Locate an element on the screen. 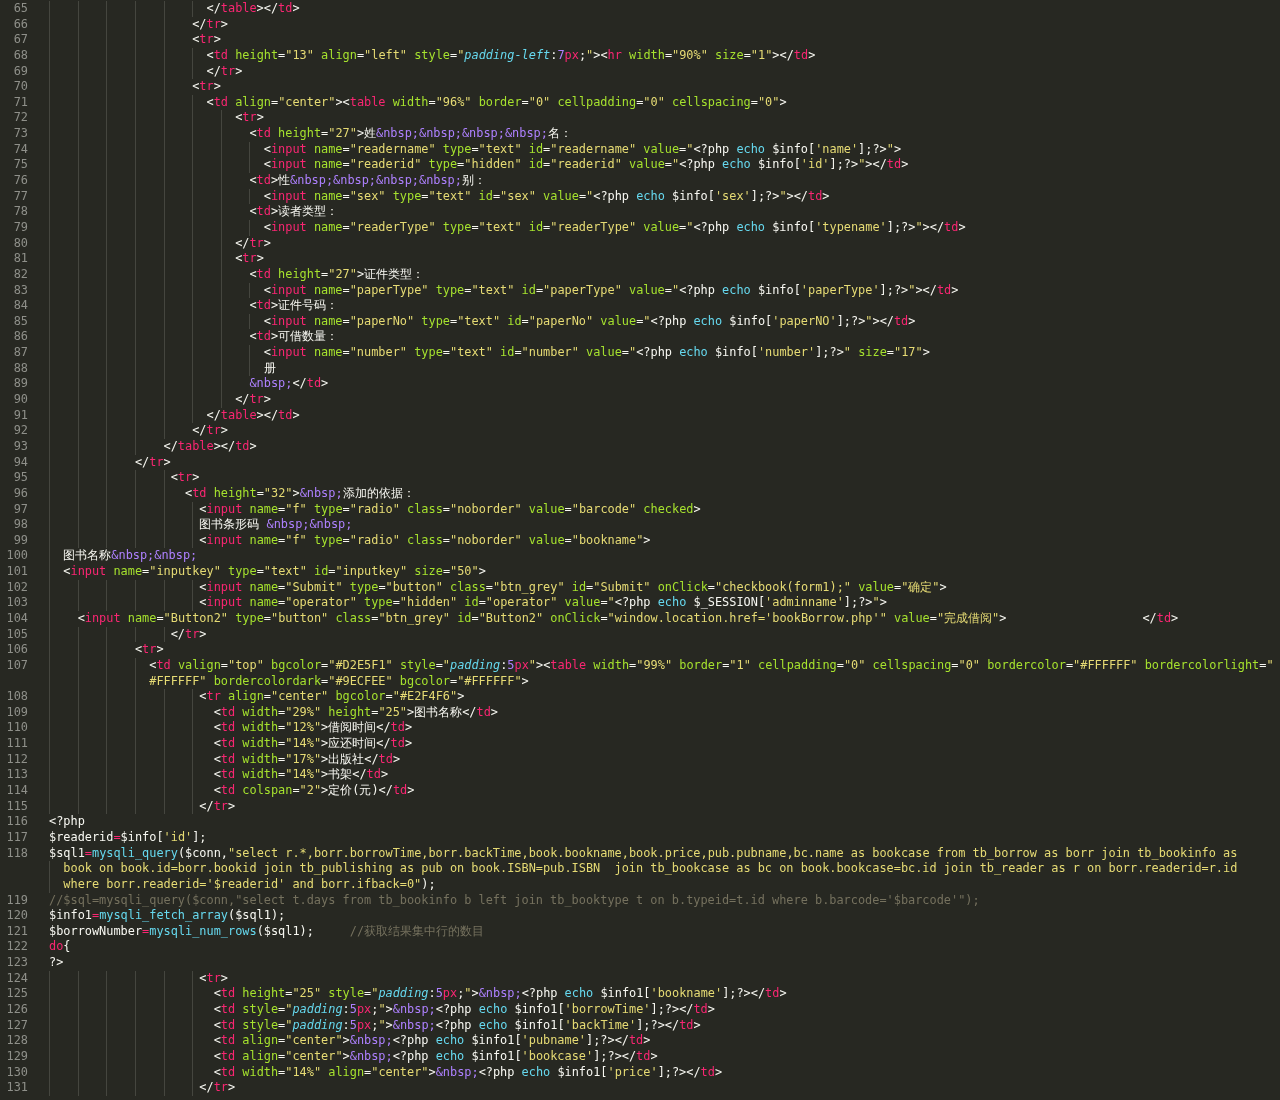 The image size is (1280, 1100). line-number: 112 is located at coordinates (16, 759).